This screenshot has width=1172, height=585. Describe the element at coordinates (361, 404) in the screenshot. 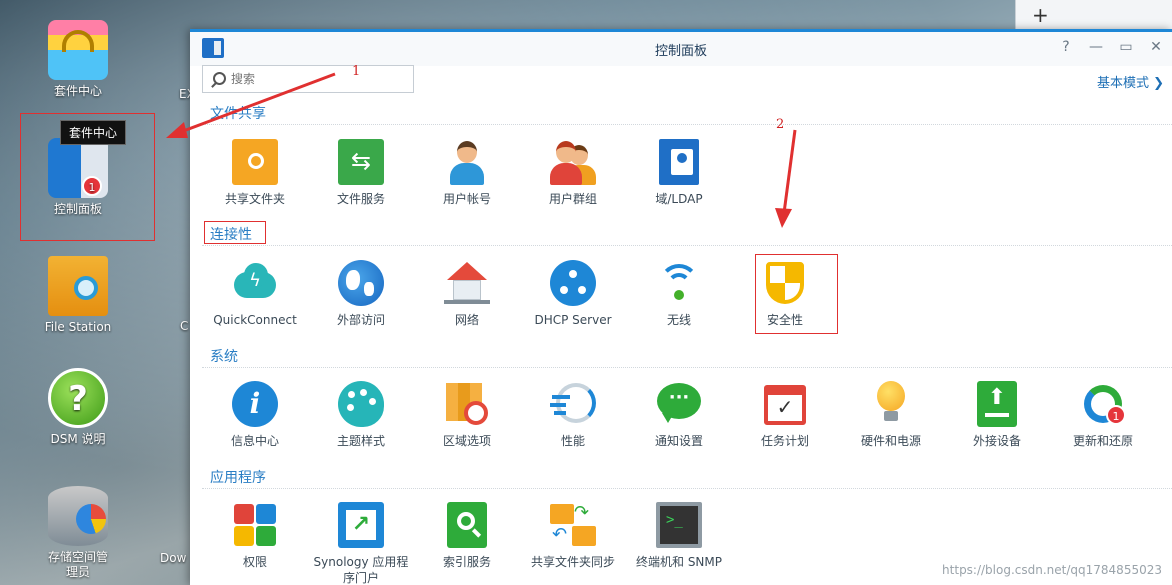

I see `theme-icon` at that location.